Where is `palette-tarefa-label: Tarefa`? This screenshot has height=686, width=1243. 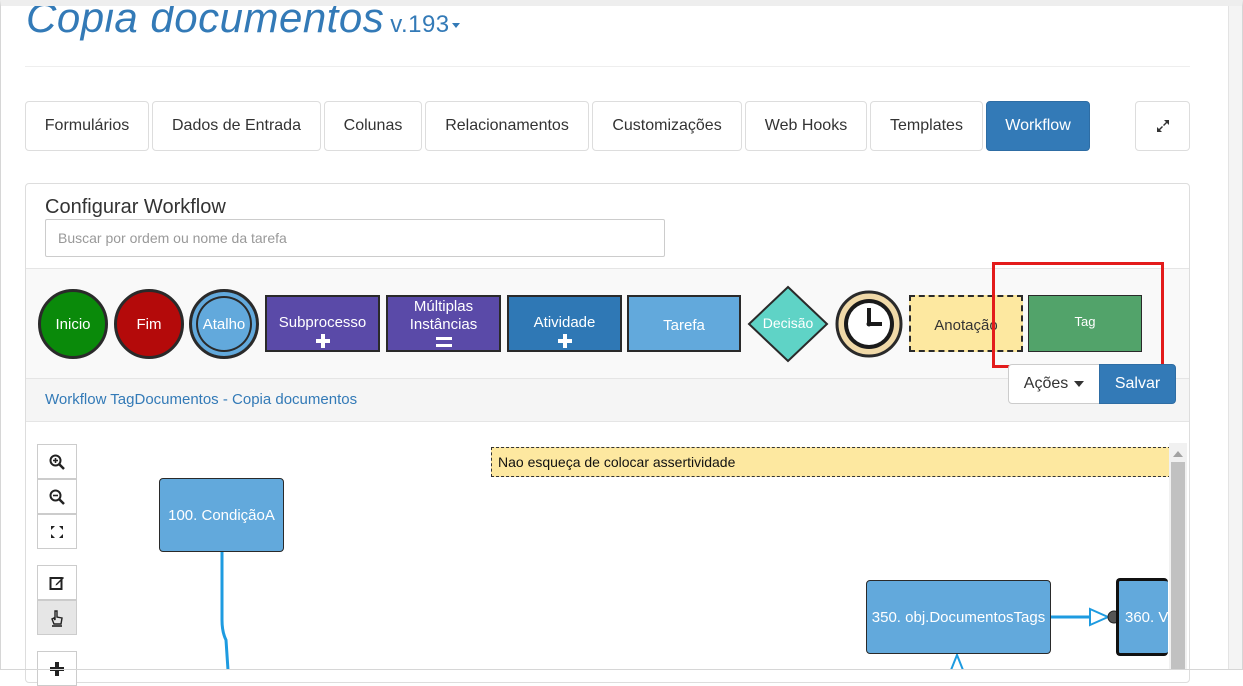
palette-tarefa-label: Tarefa is located at coordinates (684, 325).